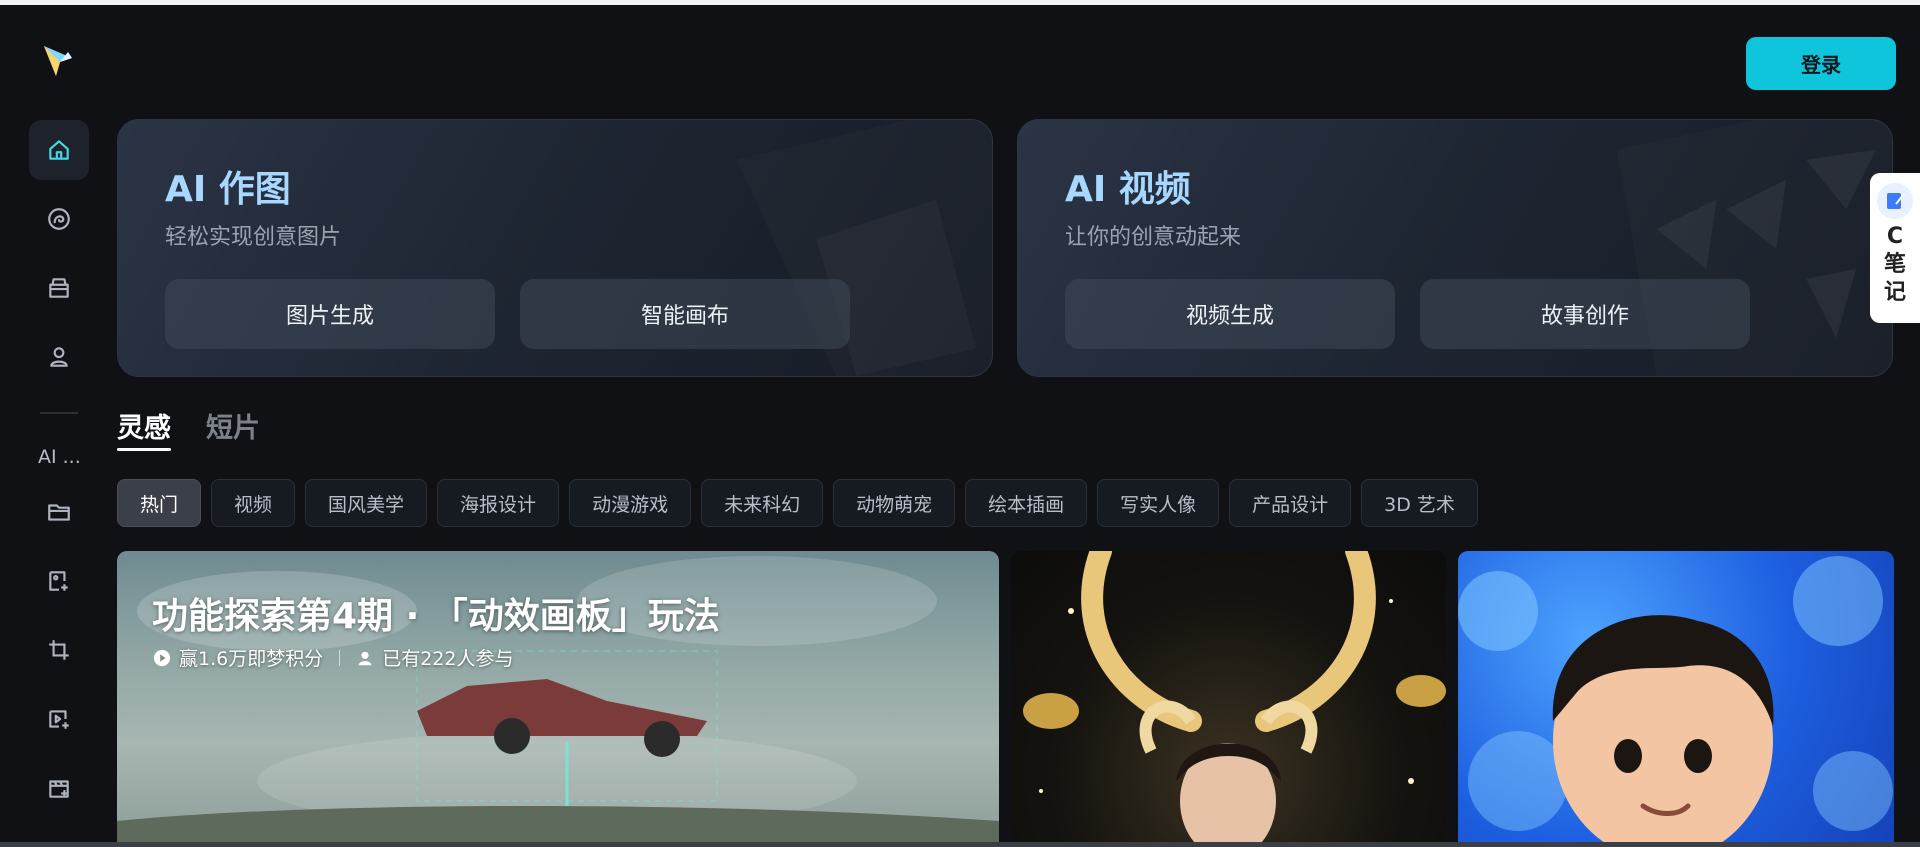 The width and height of the screenshot is (1920, 847). I want to click on sidebar-item-home, so click(59, 150).